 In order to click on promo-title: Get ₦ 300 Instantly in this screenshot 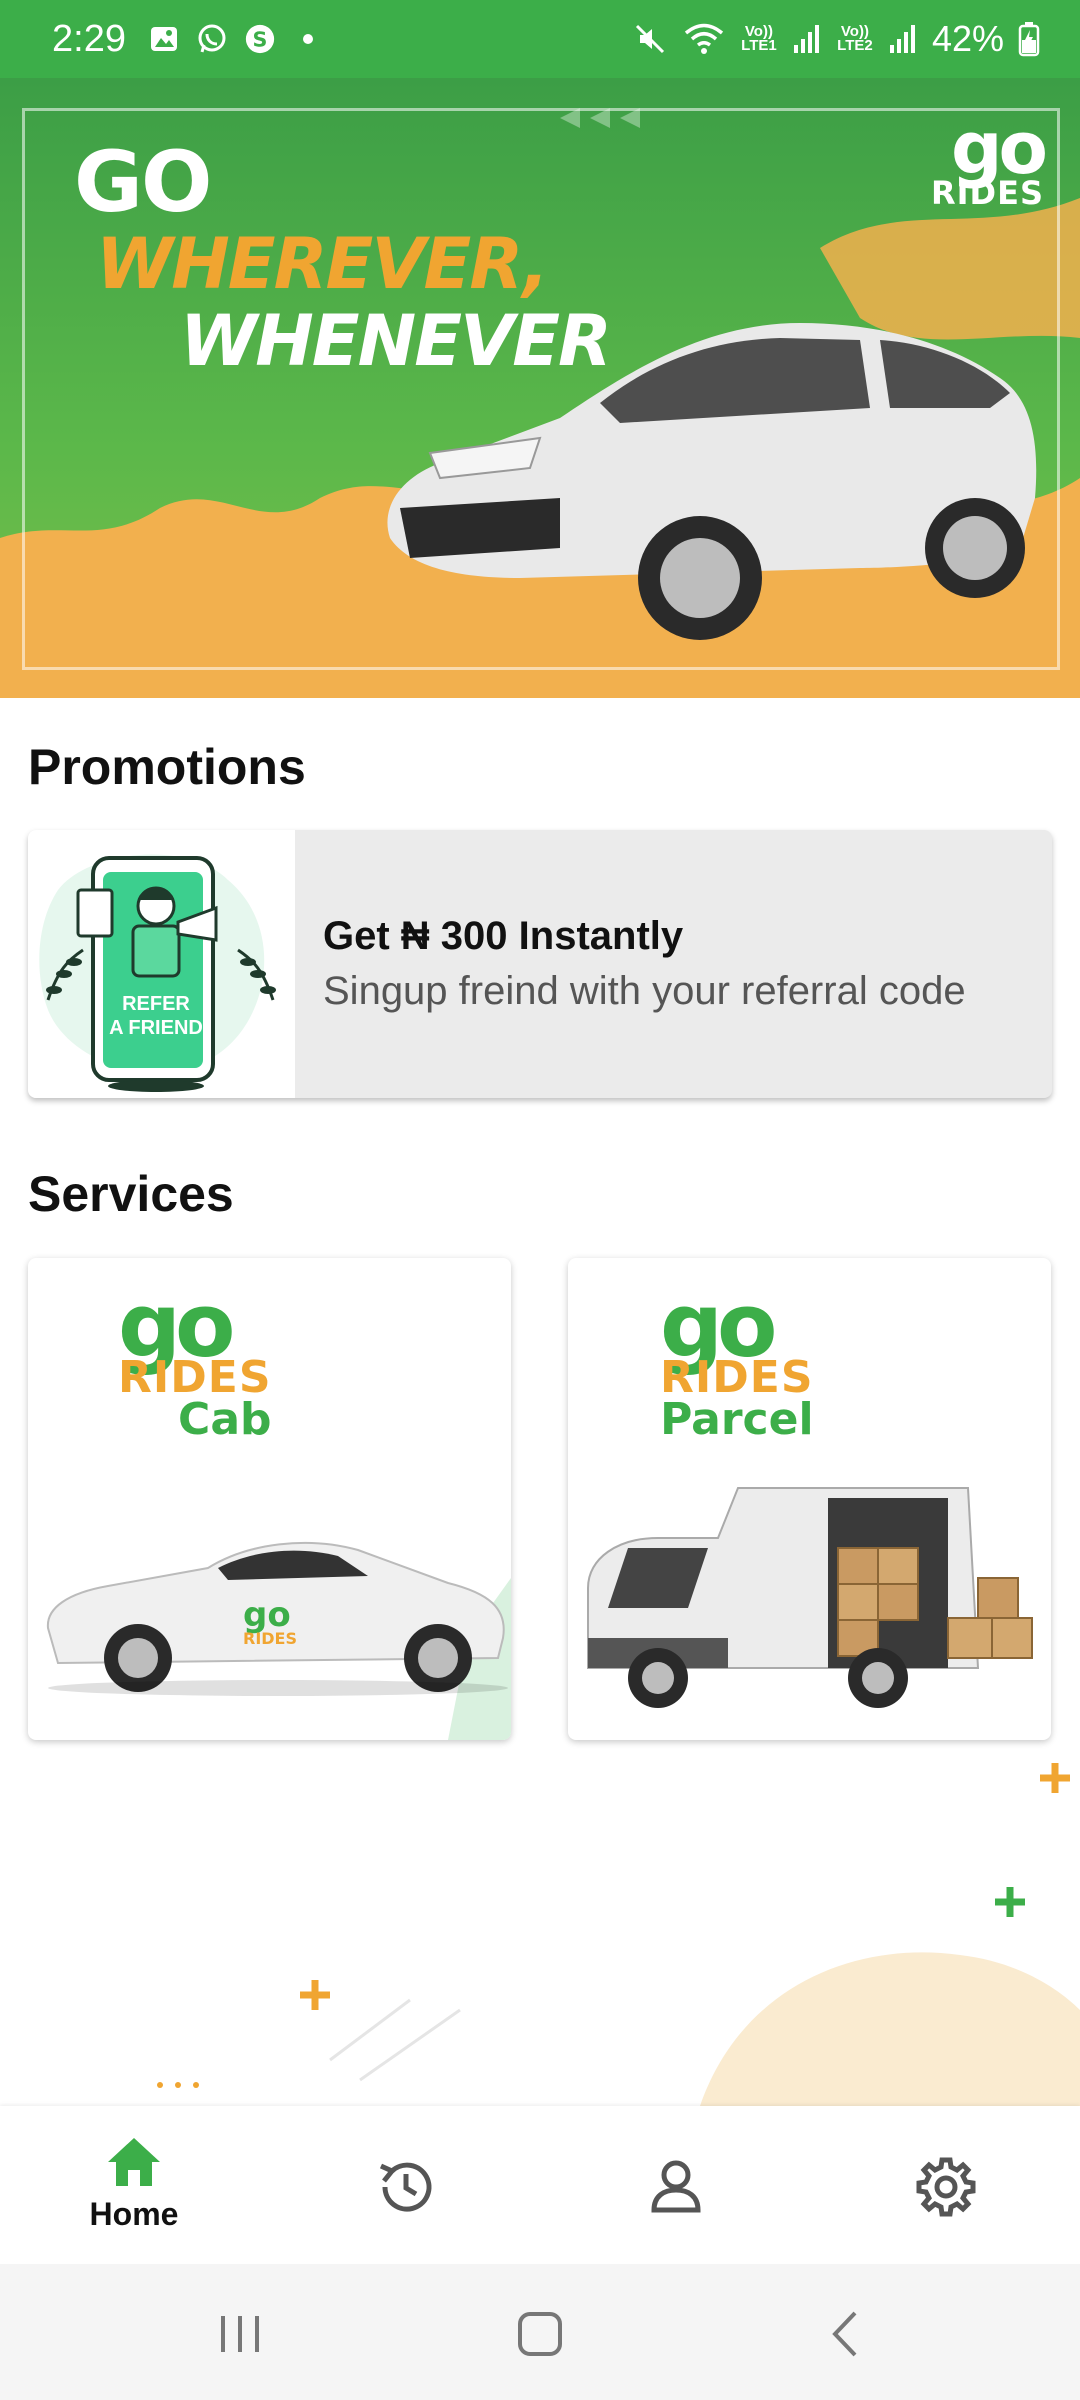, I will do `click(503, 936)`.